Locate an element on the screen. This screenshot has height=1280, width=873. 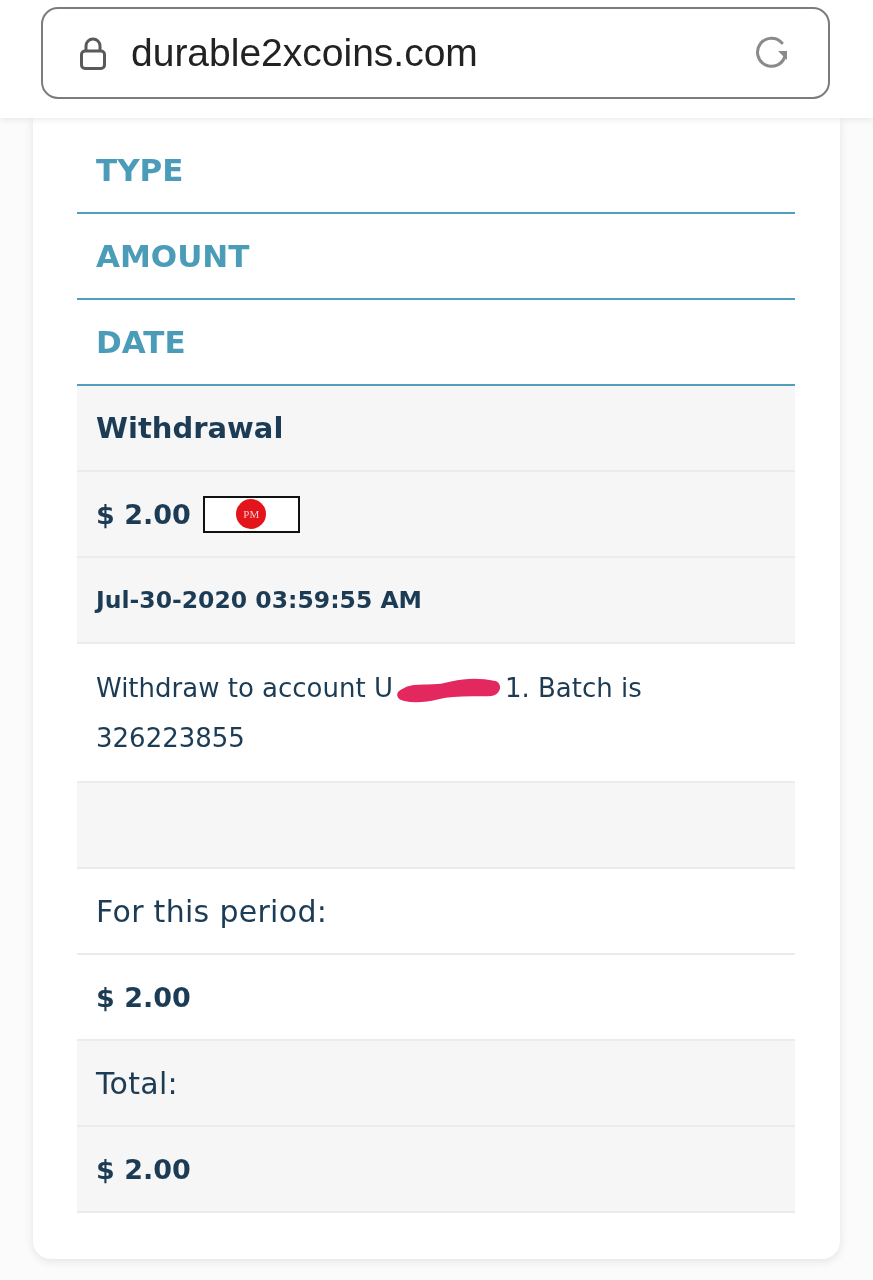
payment-logo: PM is located at coordinates (251, 514).